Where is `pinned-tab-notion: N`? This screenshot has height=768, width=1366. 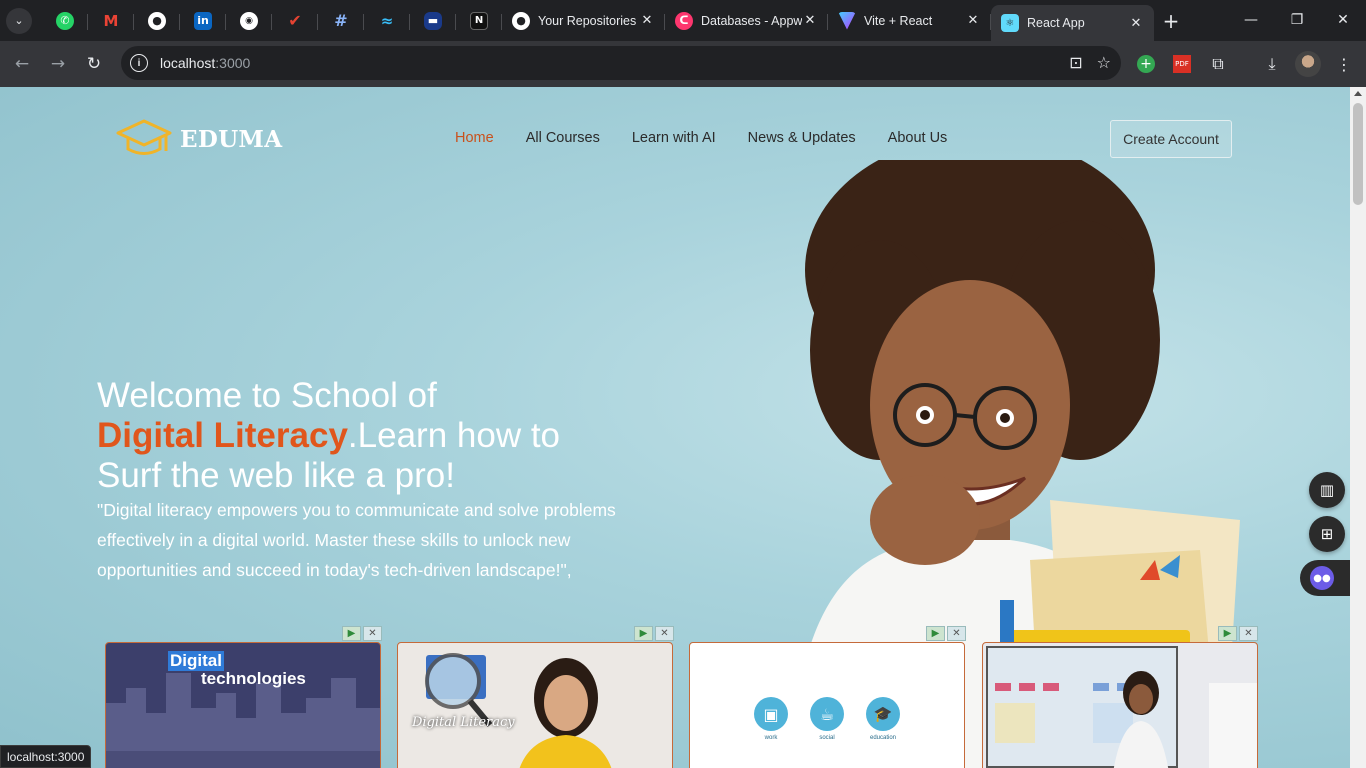
pinned-tab-notion: N is located at coordinates (479, 21).